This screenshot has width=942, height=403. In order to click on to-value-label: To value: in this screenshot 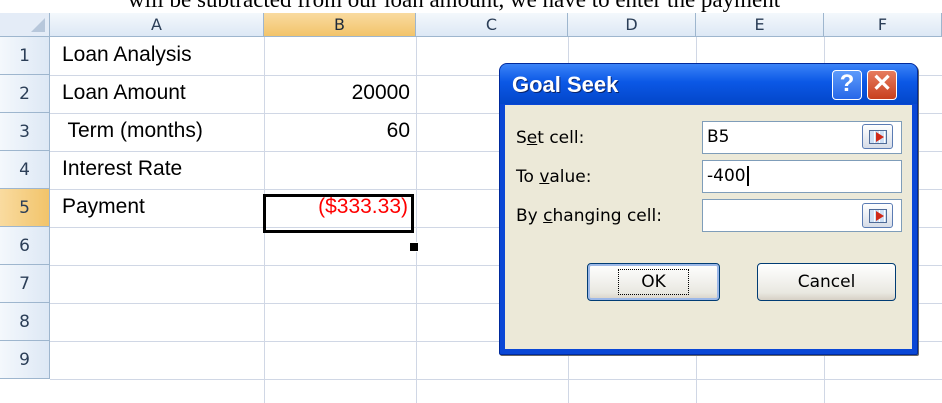, I will do `click(554, 177)`.